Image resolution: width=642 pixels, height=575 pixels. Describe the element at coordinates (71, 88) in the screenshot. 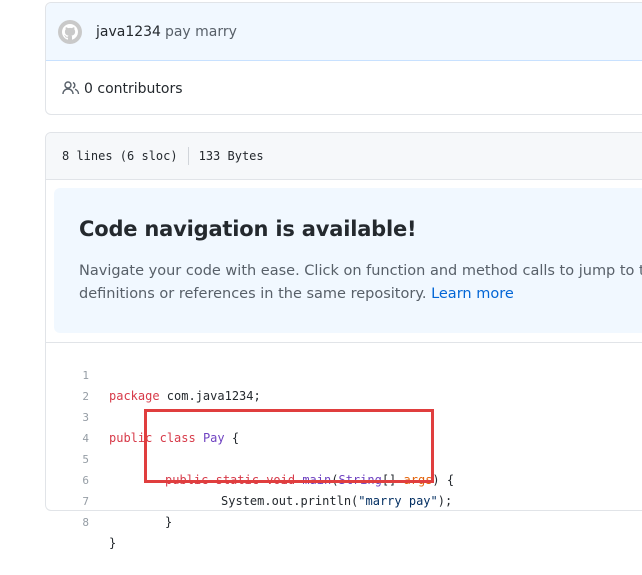

I see `people-icon` at that location.